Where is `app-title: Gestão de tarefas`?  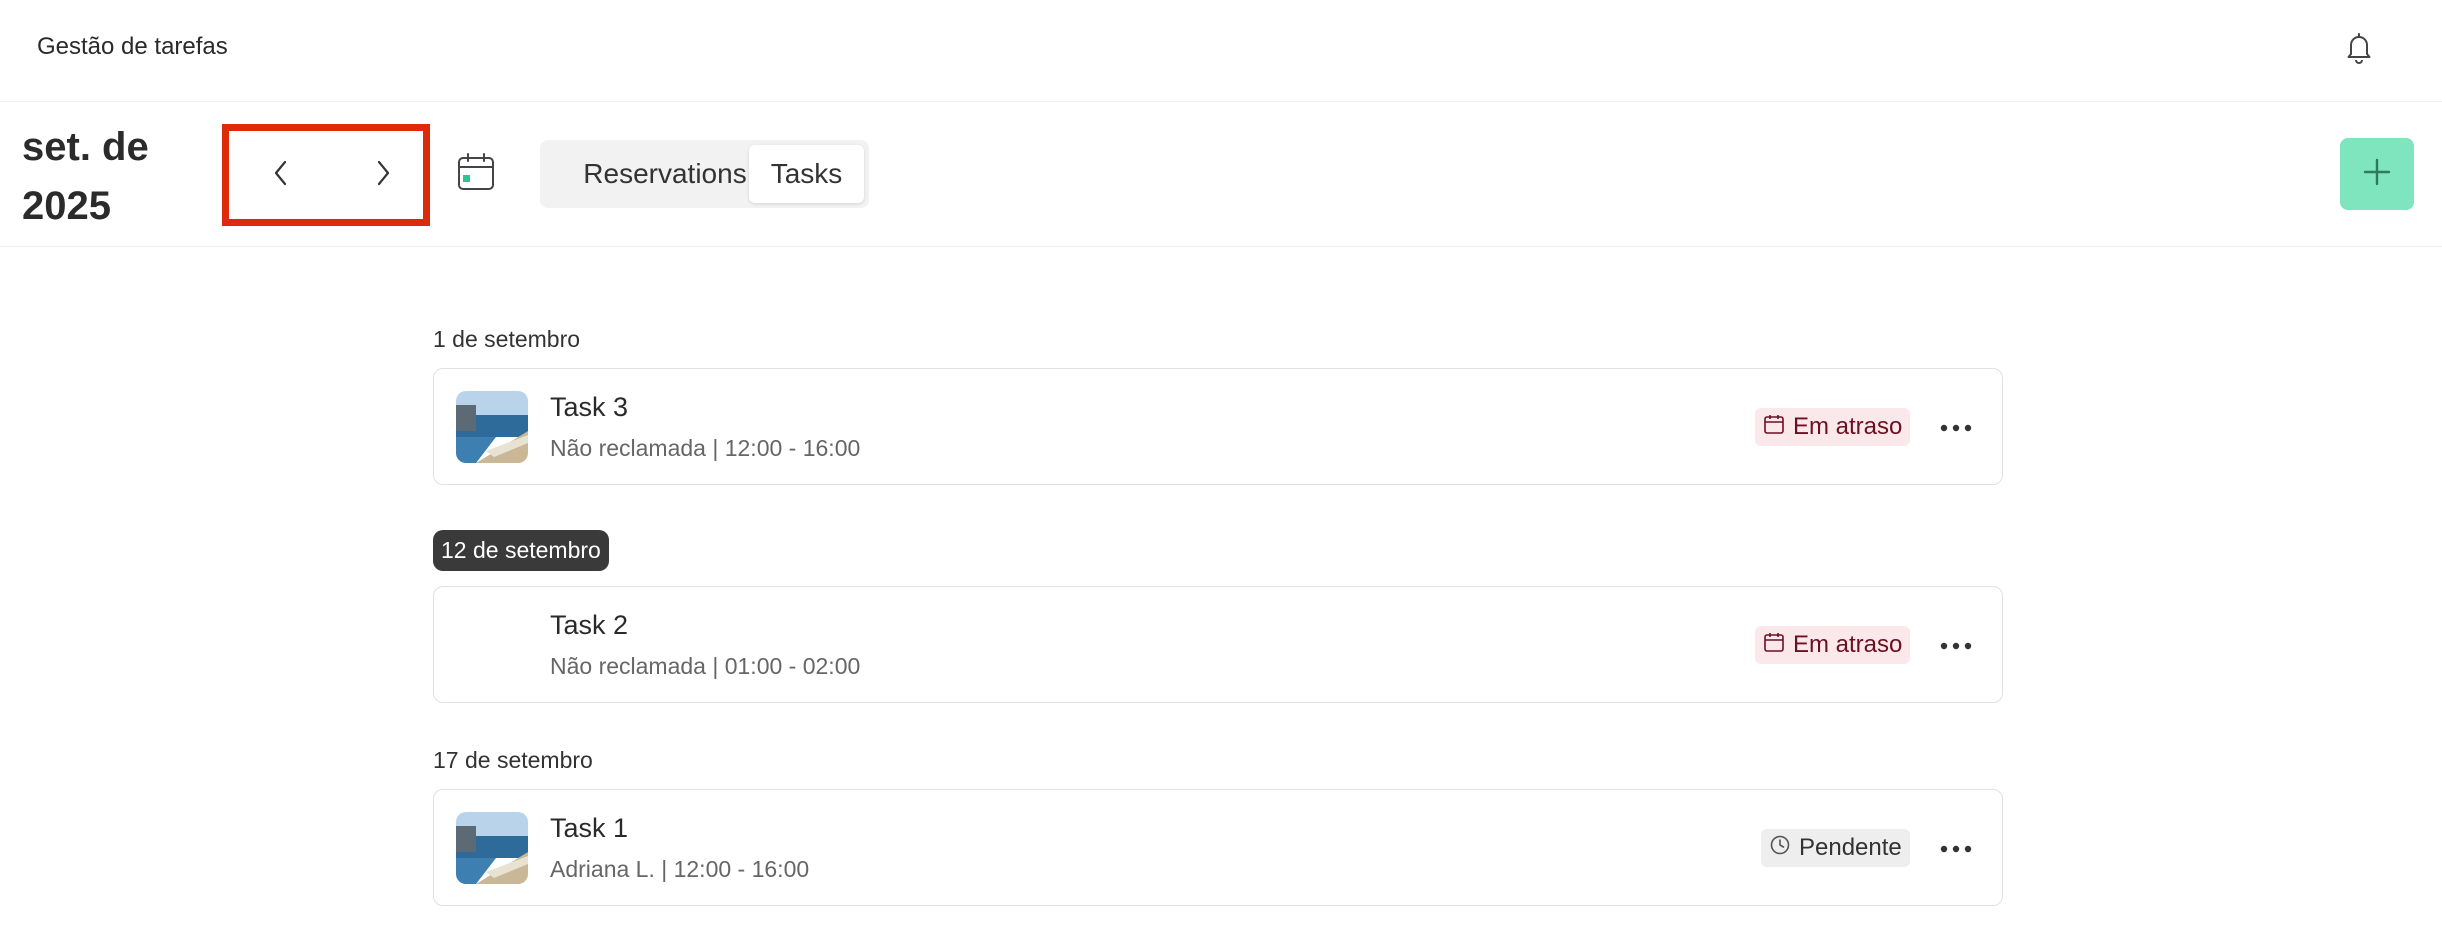 app-title: Gestão de tarefas is located at coordinates (132, 46).